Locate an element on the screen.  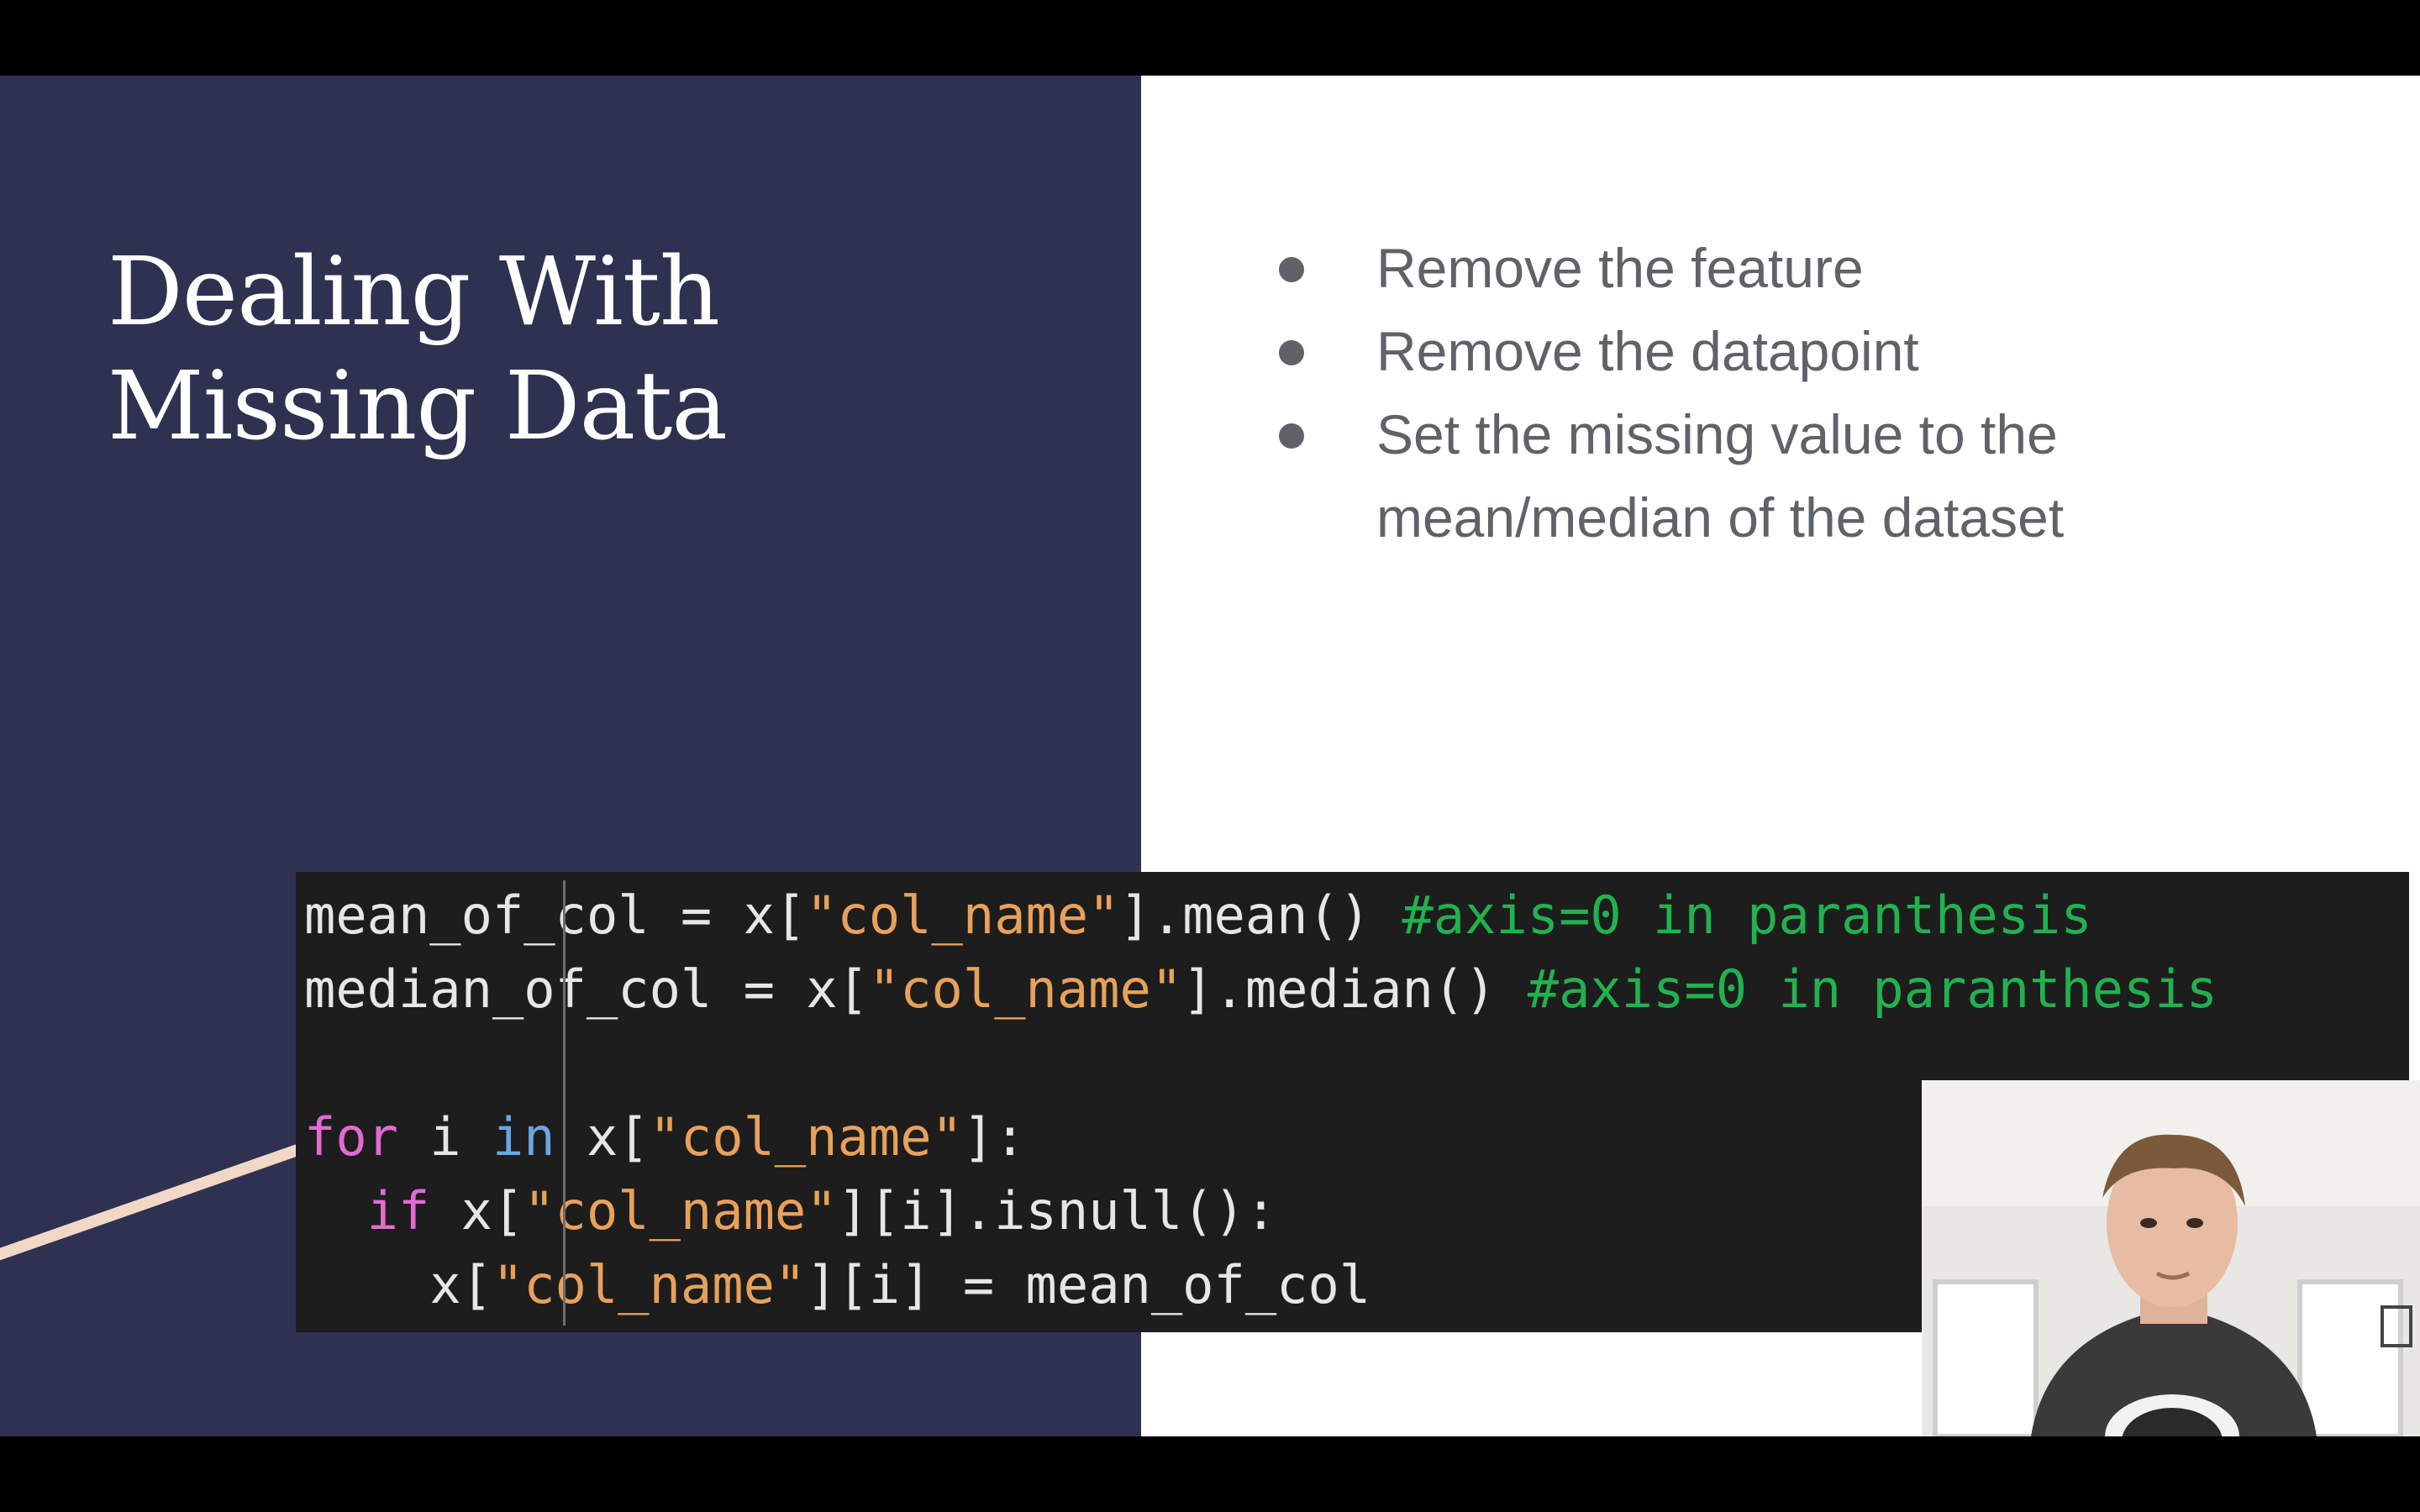
code-token: median_of_col = x[ is located at coordinates (586, 989).